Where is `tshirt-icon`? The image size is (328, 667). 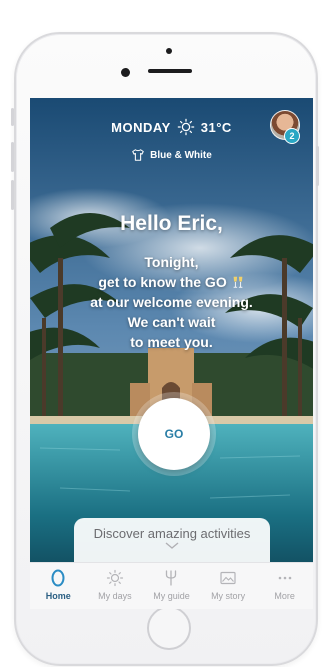
tshirt-icon is located at coordinates (138, 155).